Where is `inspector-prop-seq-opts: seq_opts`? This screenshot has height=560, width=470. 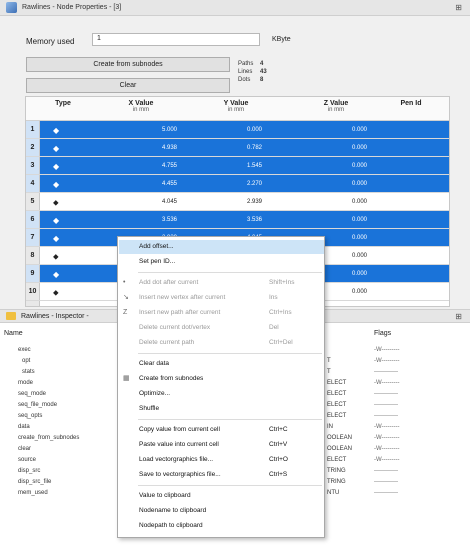 inspector-prop-seq-opts: seq_opts is located at coordinates (30, 416).